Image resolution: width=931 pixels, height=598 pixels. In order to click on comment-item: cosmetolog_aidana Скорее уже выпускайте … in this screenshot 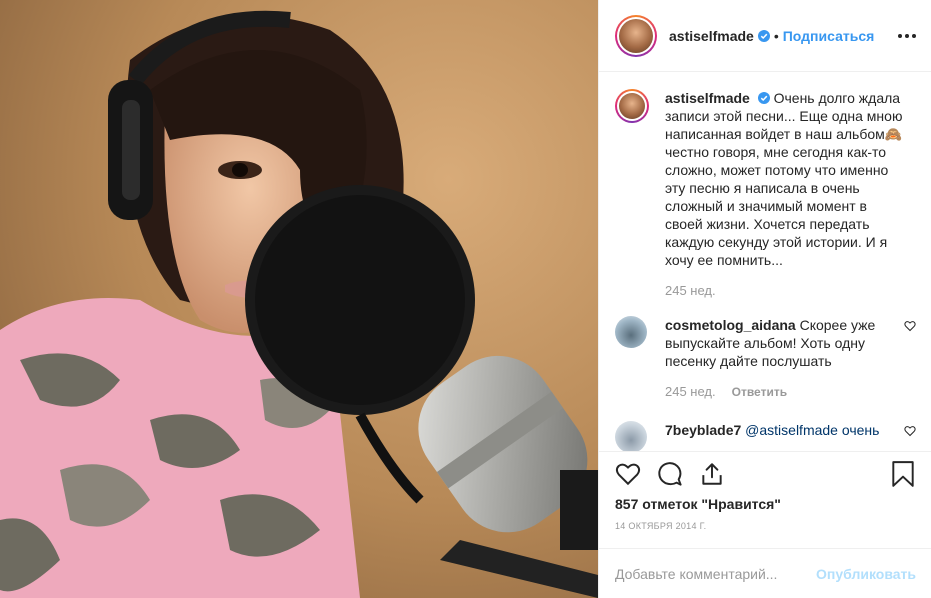, I will do `click(765, 343)`.